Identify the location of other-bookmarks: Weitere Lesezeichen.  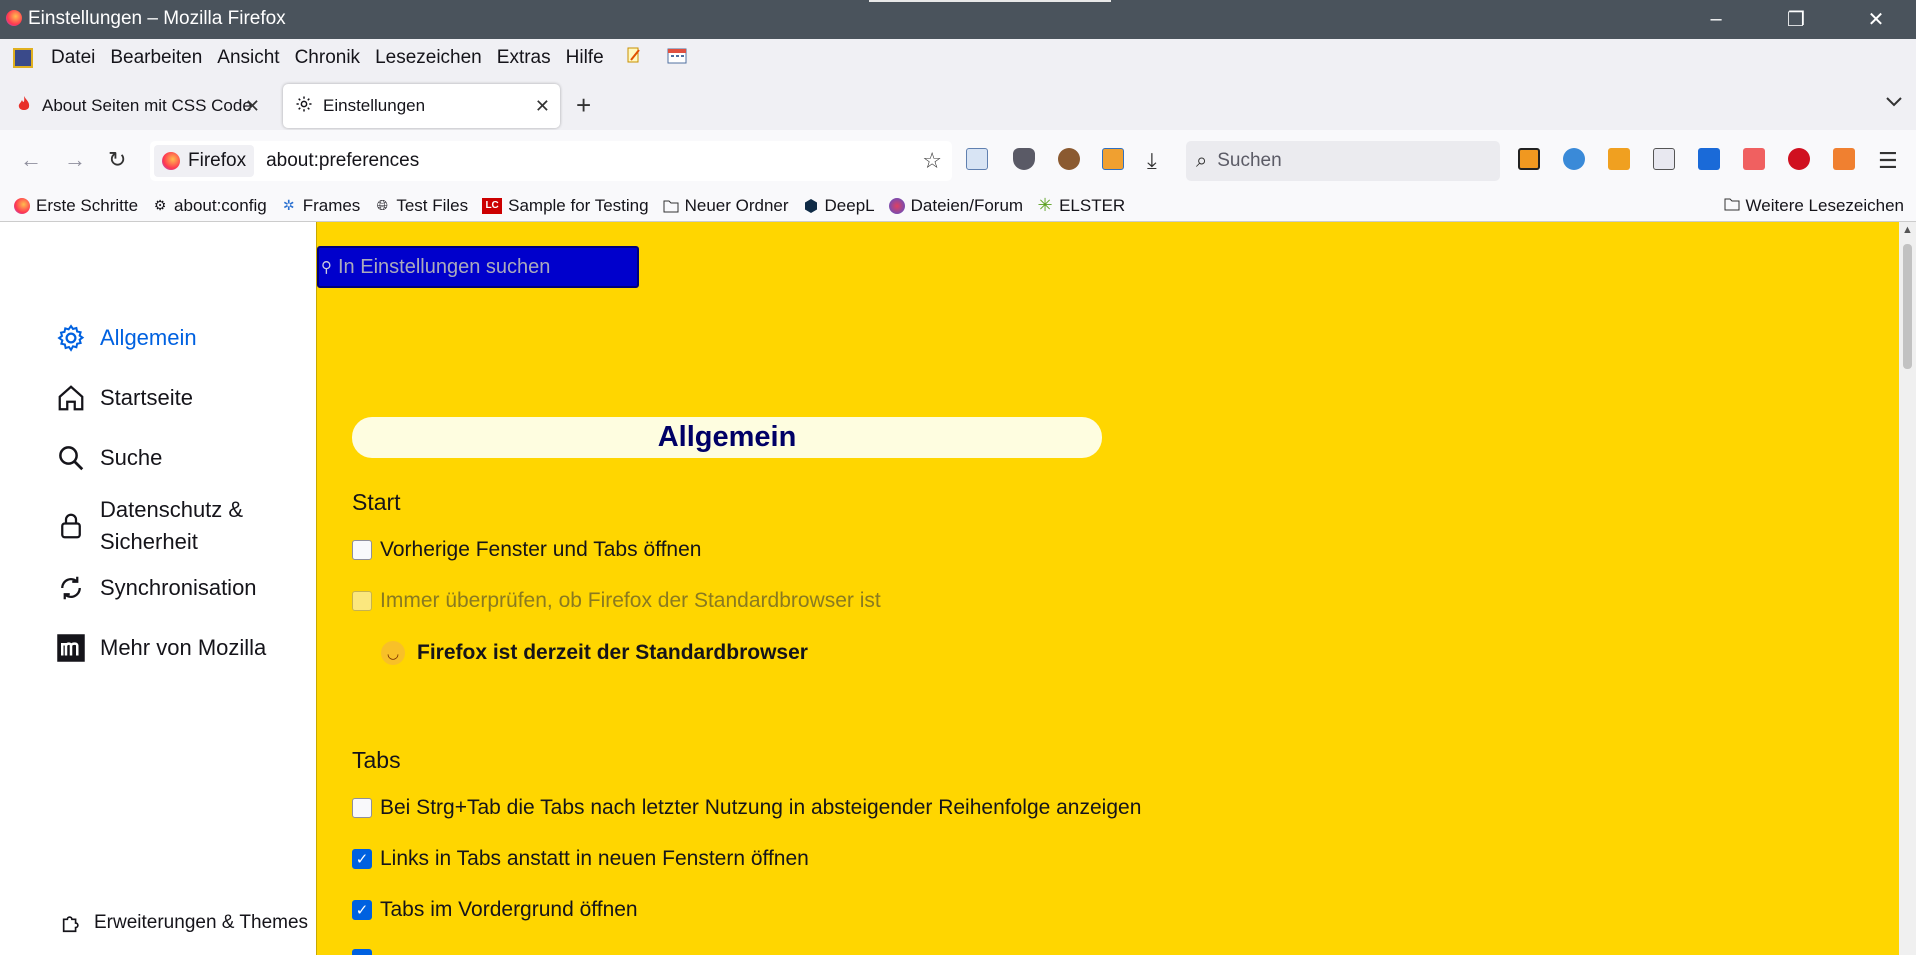
(1814, 206).